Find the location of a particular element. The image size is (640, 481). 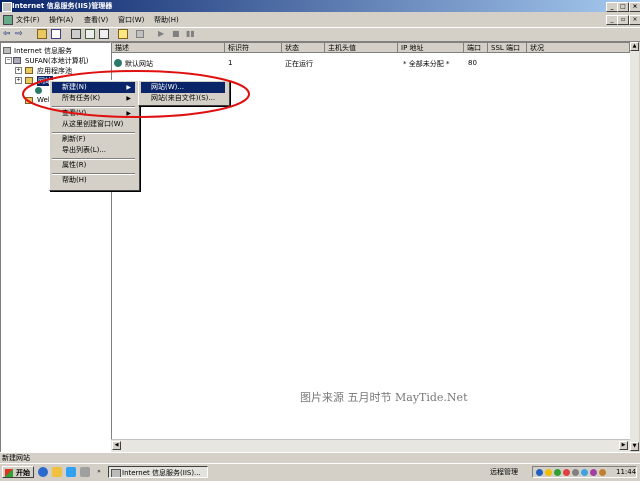

system-tray: 11:44 is located at coordinates (584, 472).